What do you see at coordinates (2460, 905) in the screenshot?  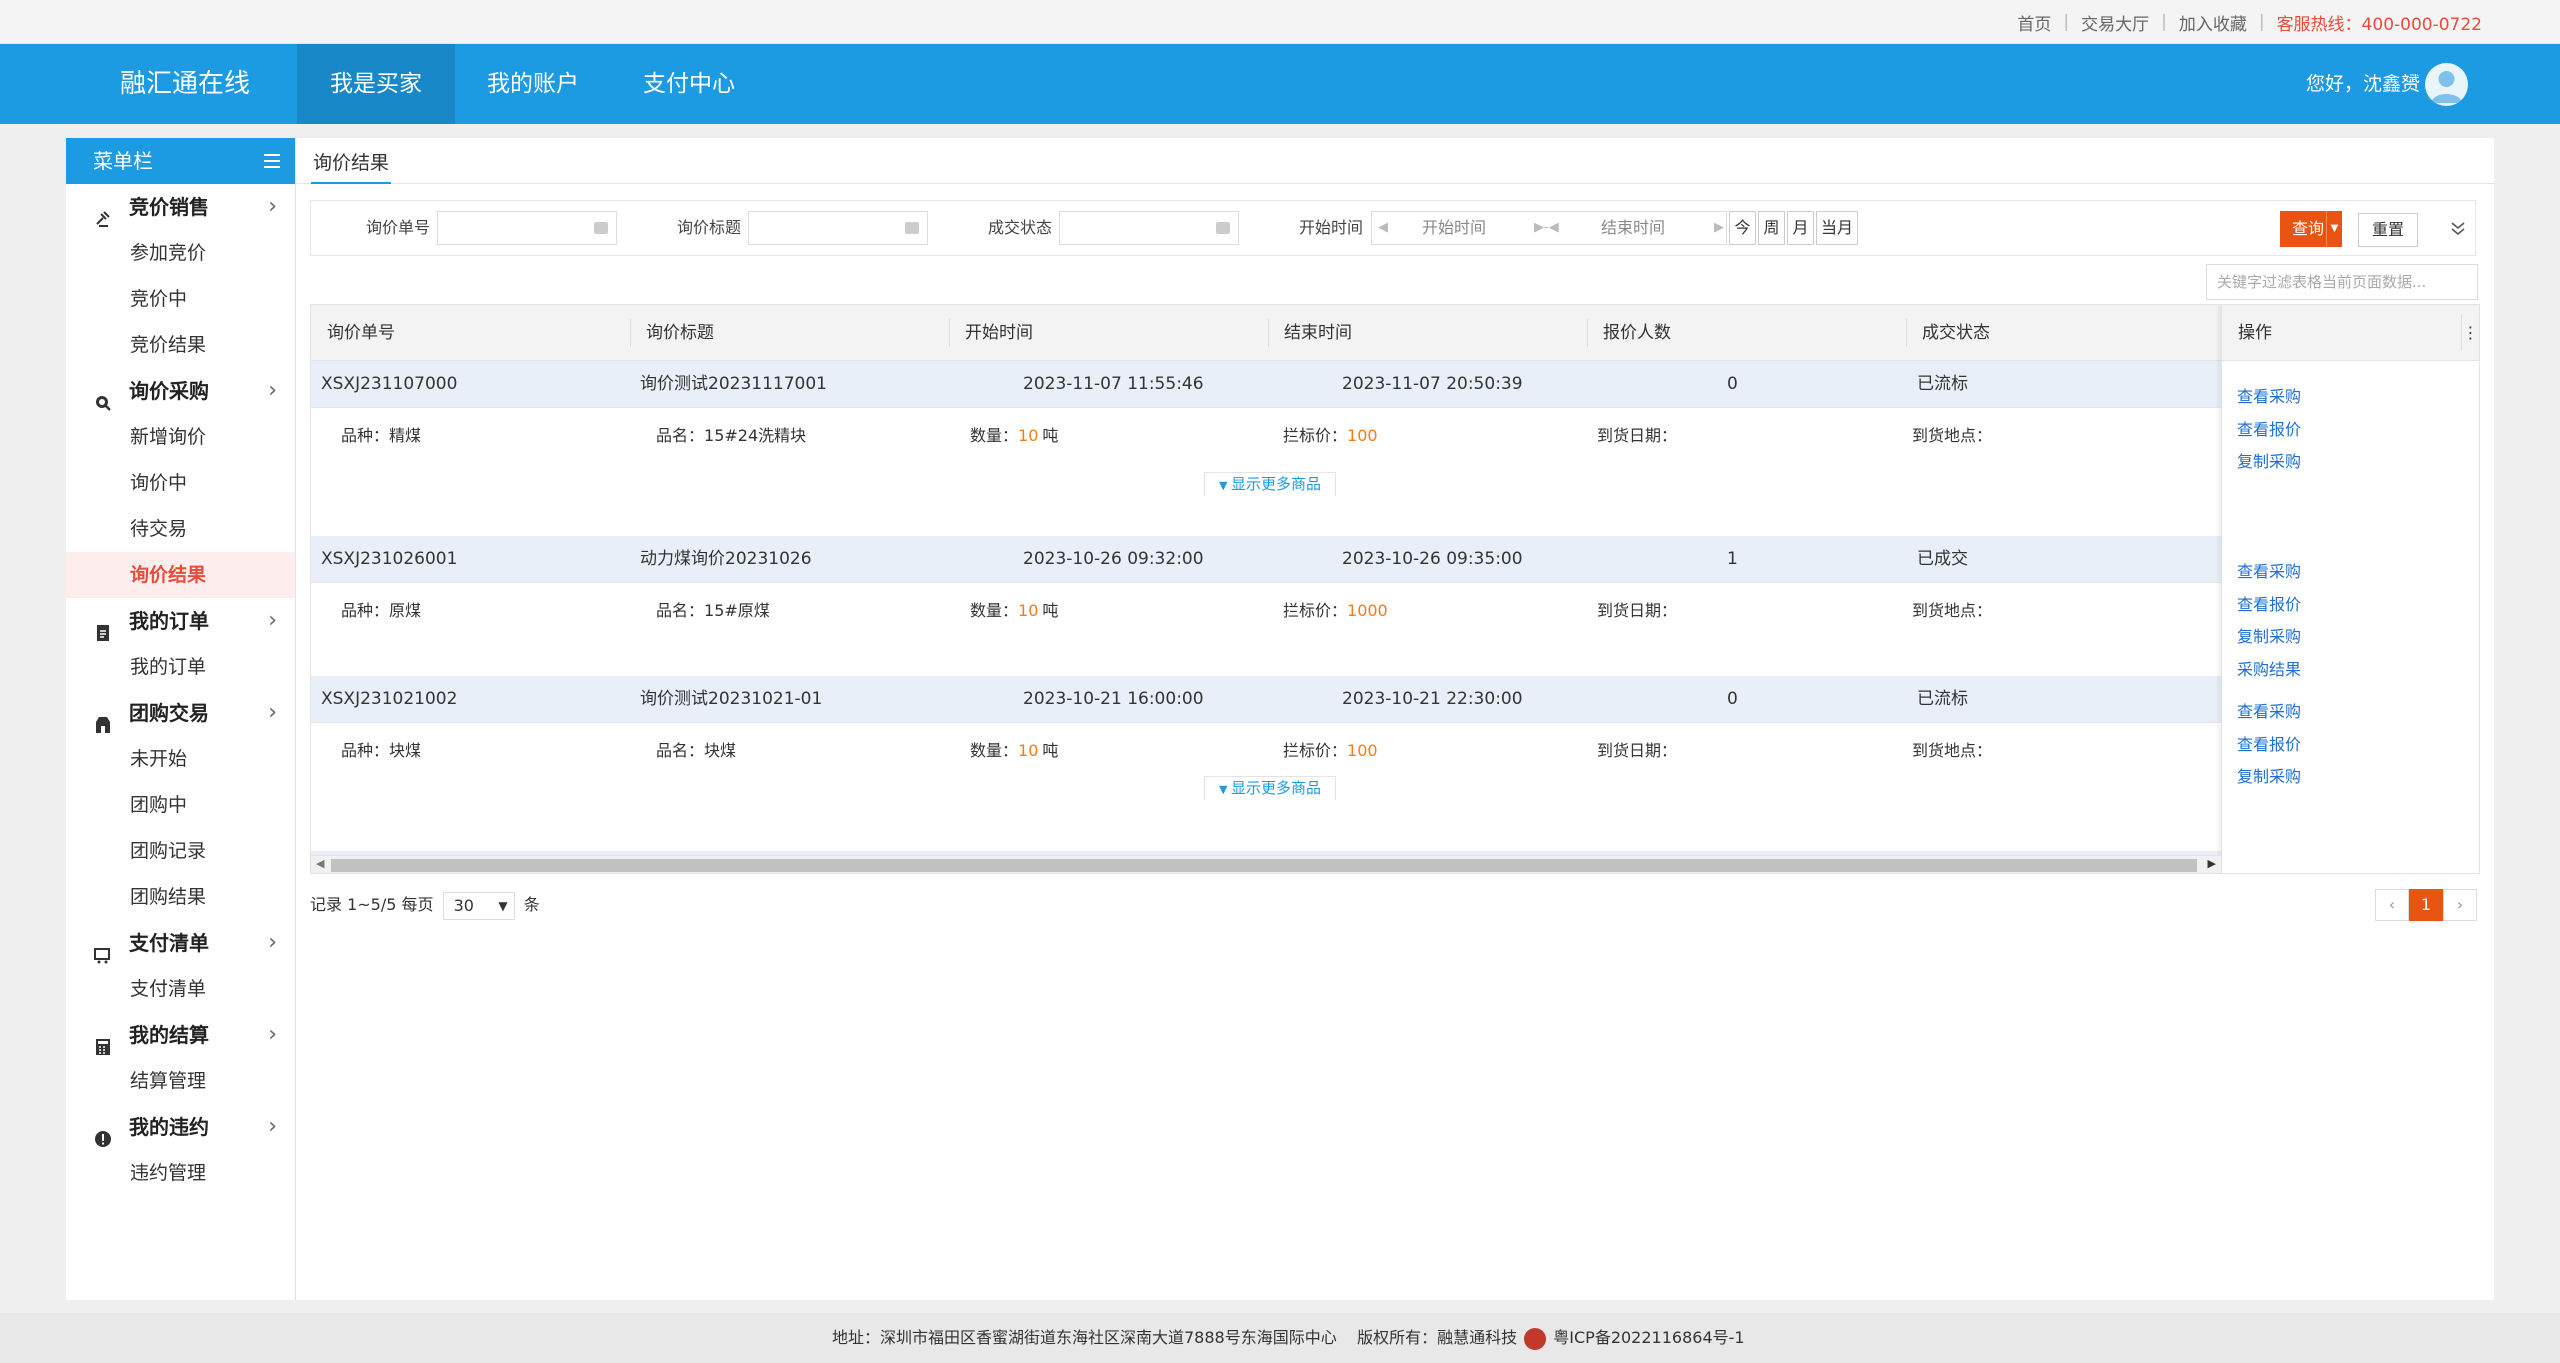 I see `next-page-button: ›` at bounding box center [2460, 905].